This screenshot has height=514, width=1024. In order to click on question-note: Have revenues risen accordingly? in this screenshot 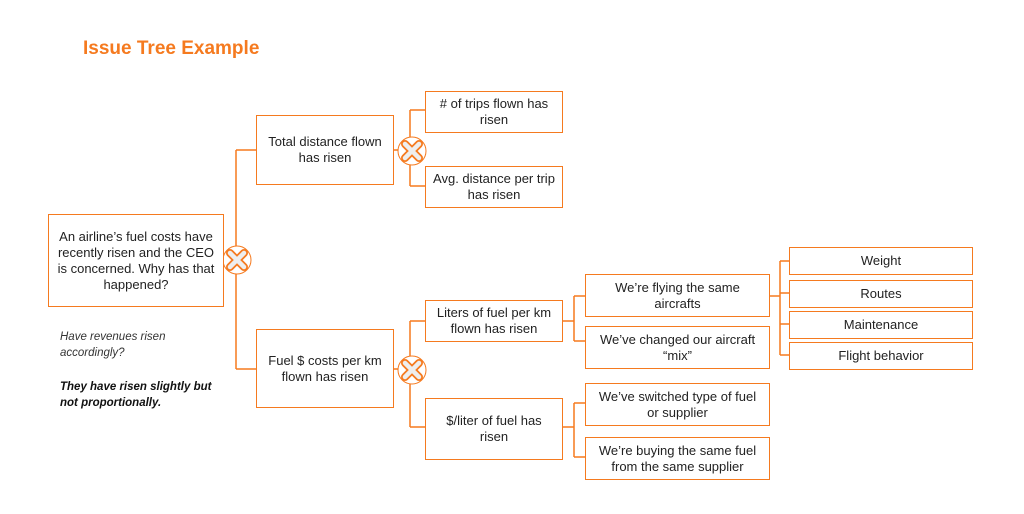, I will do `click(113, 345)`.